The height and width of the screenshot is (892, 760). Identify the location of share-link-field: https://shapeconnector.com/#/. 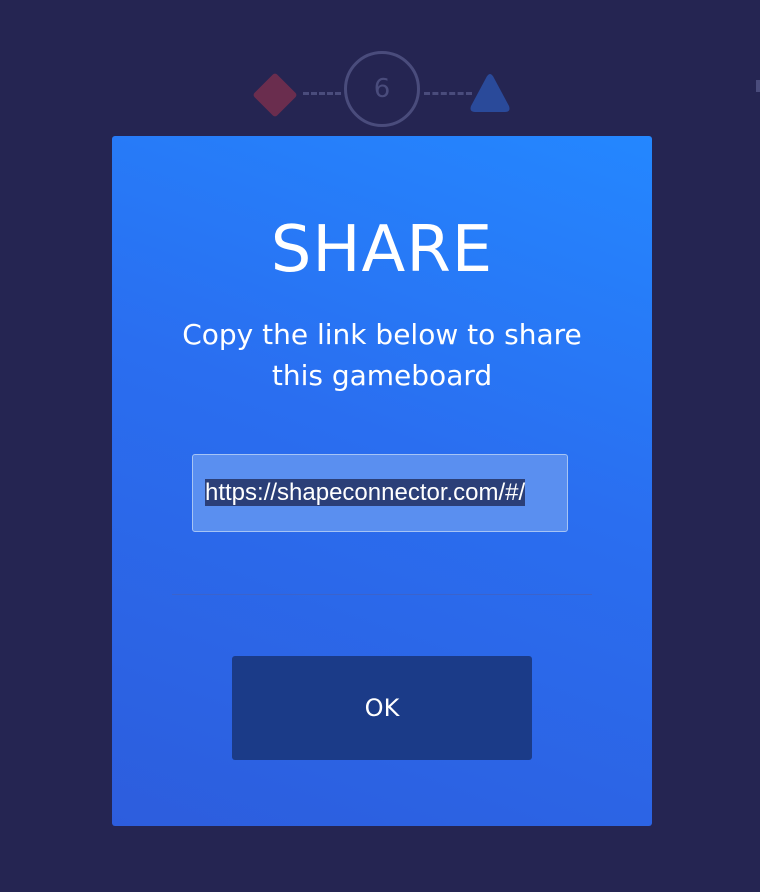
(380, 493).